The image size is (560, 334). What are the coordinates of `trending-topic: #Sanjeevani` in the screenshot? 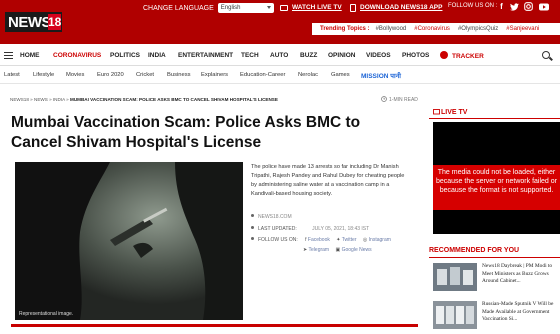 It's located at (522, 29).